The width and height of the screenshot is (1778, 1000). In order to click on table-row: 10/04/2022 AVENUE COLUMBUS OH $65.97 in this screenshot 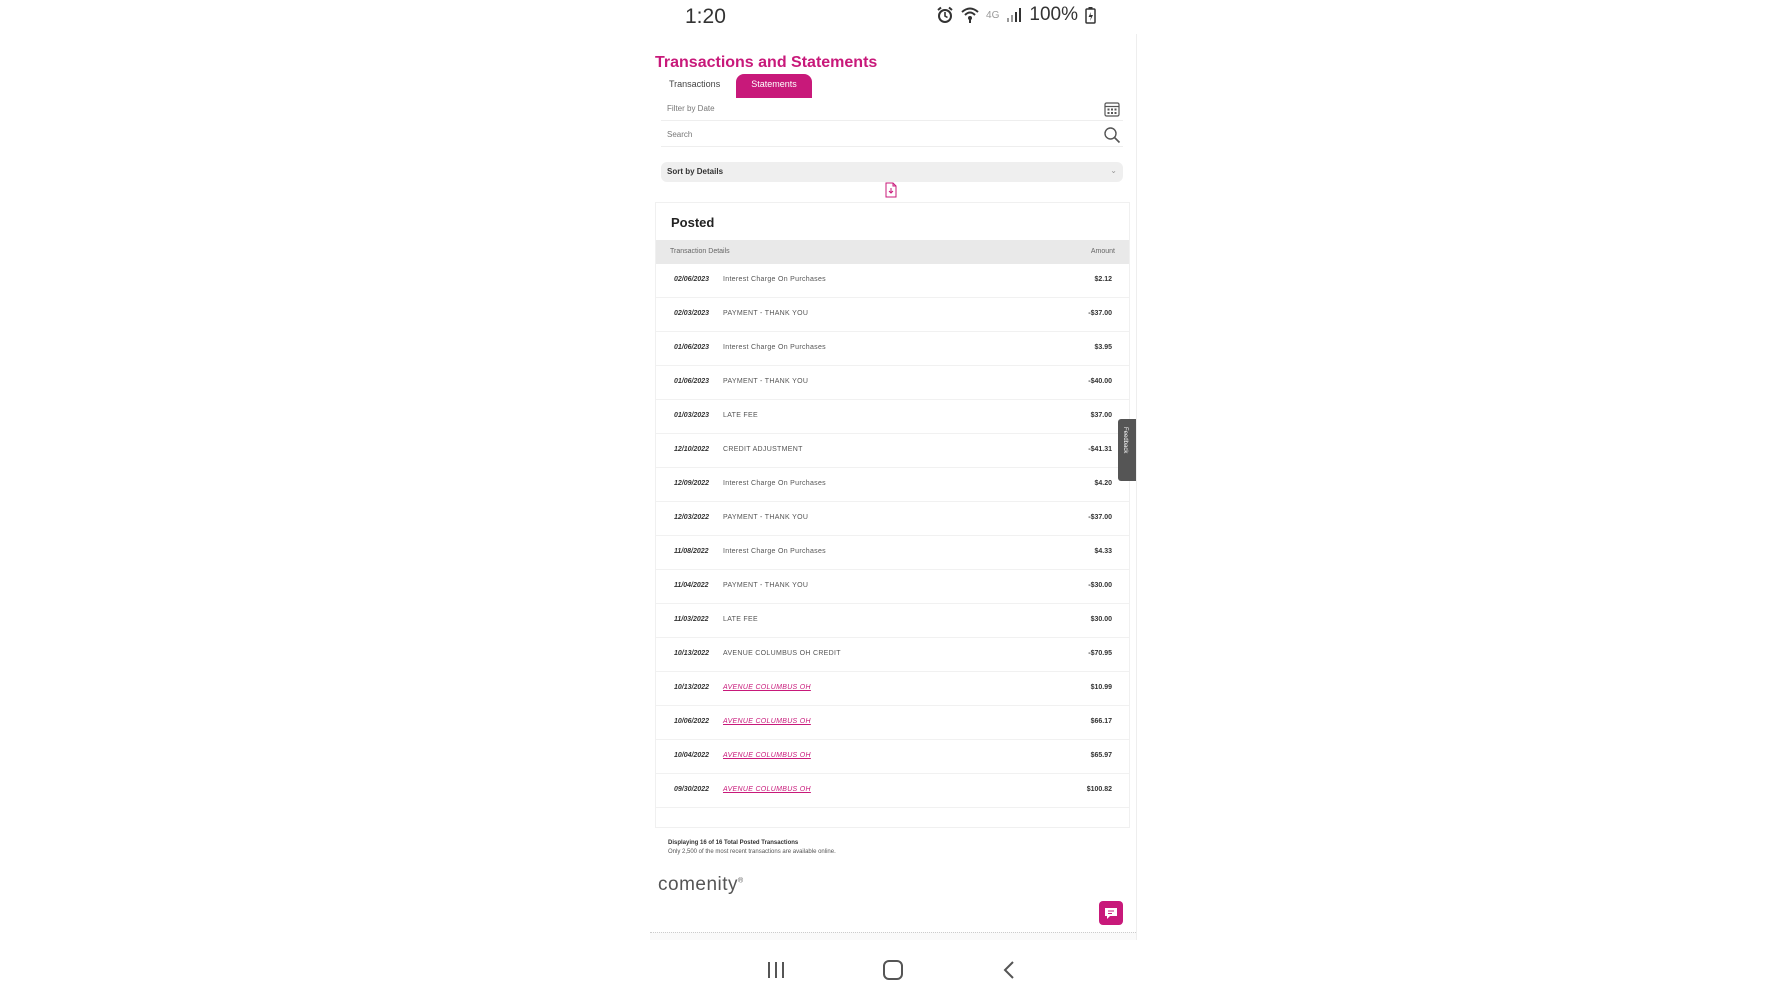, I will do `click(892, 757)`.